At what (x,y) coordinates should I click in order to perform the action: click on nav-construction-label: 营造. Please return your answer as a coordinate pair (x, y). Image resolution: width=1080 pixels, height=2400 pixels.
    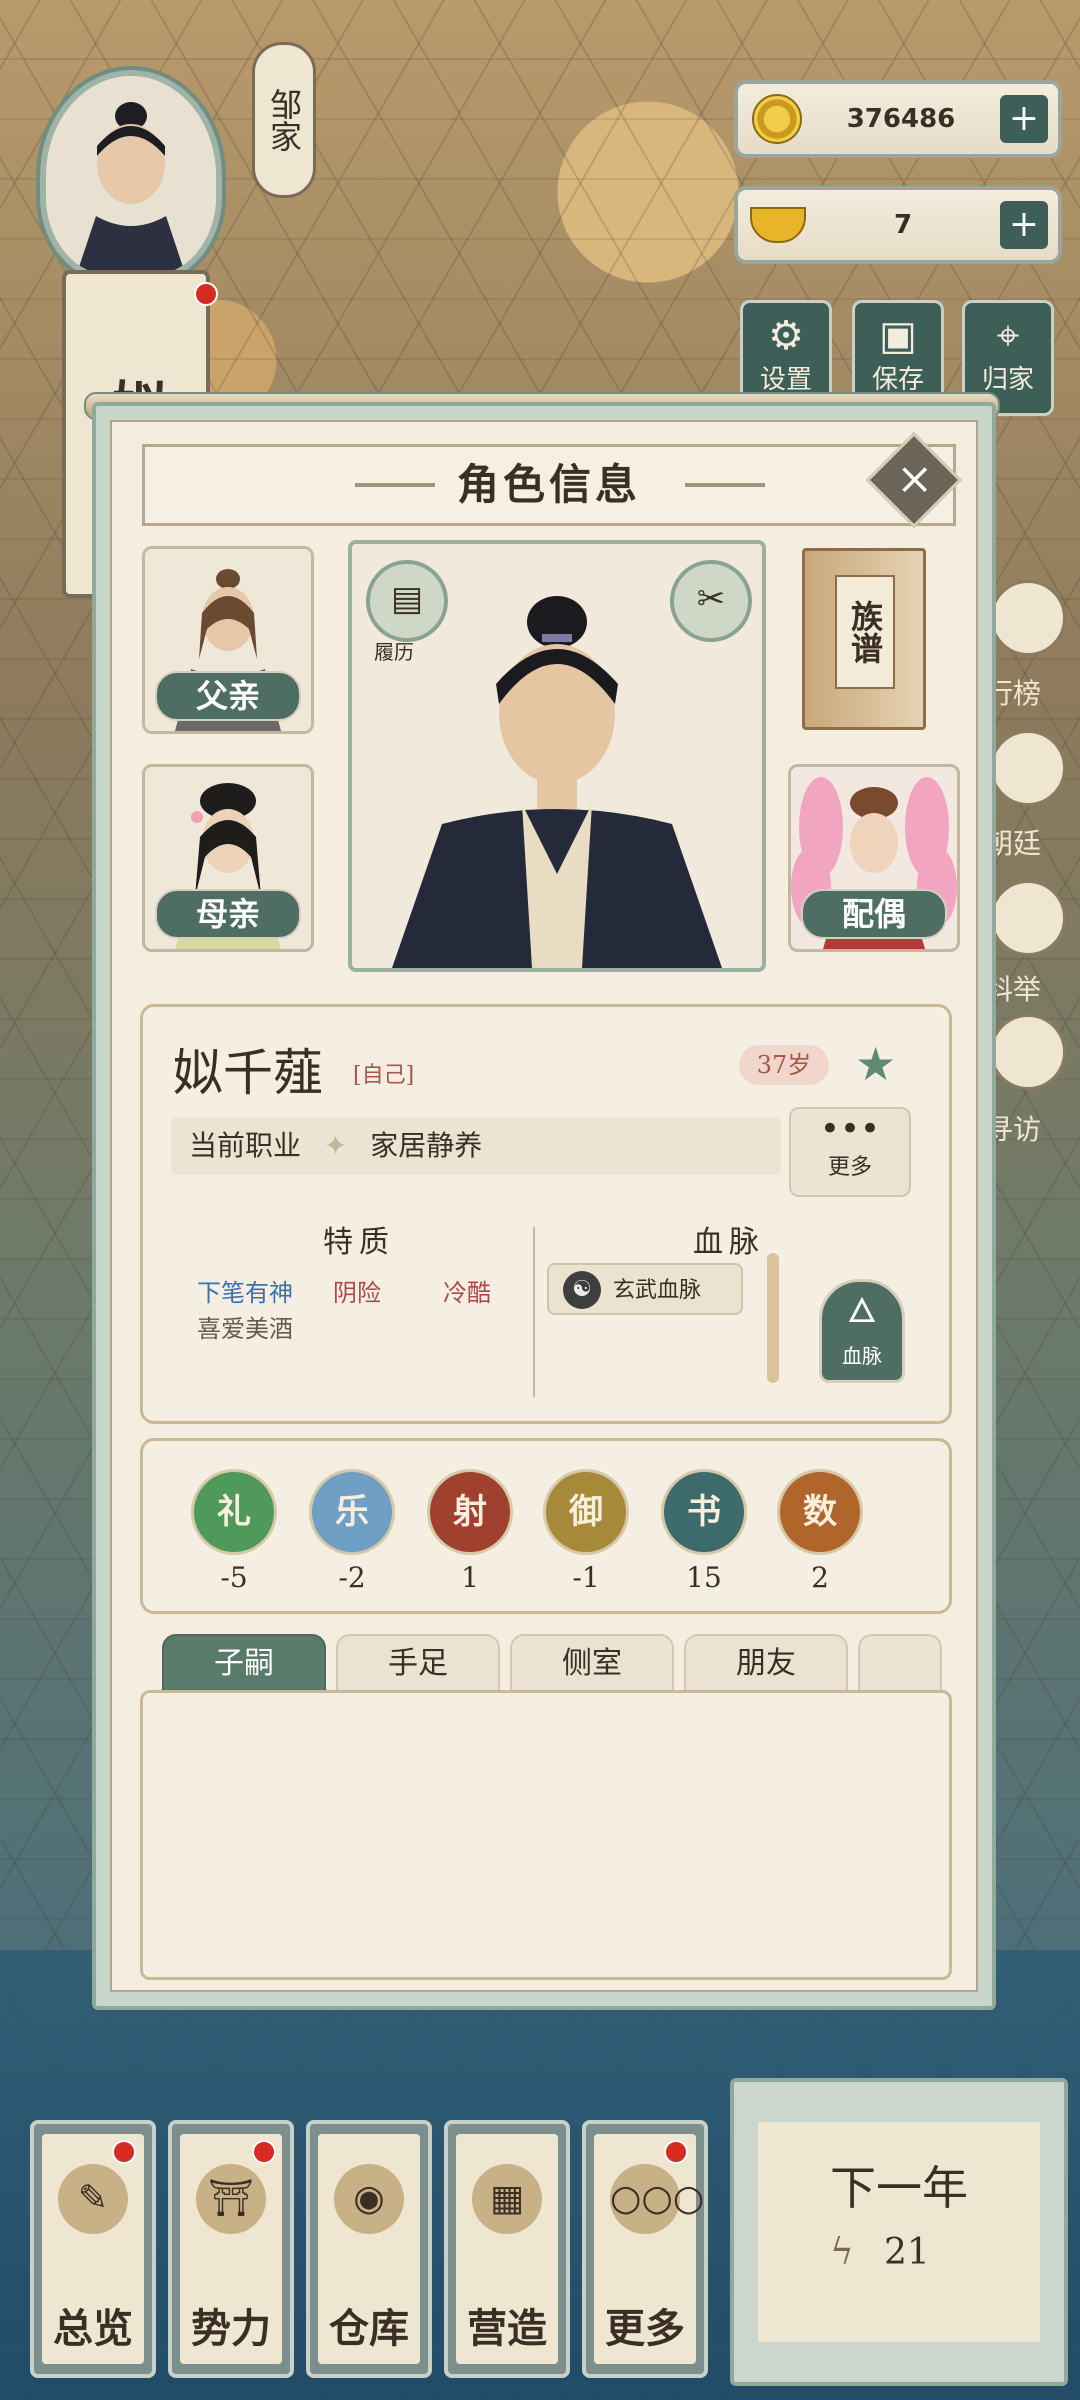
    Looking at the image, I should click on (507, 2328).